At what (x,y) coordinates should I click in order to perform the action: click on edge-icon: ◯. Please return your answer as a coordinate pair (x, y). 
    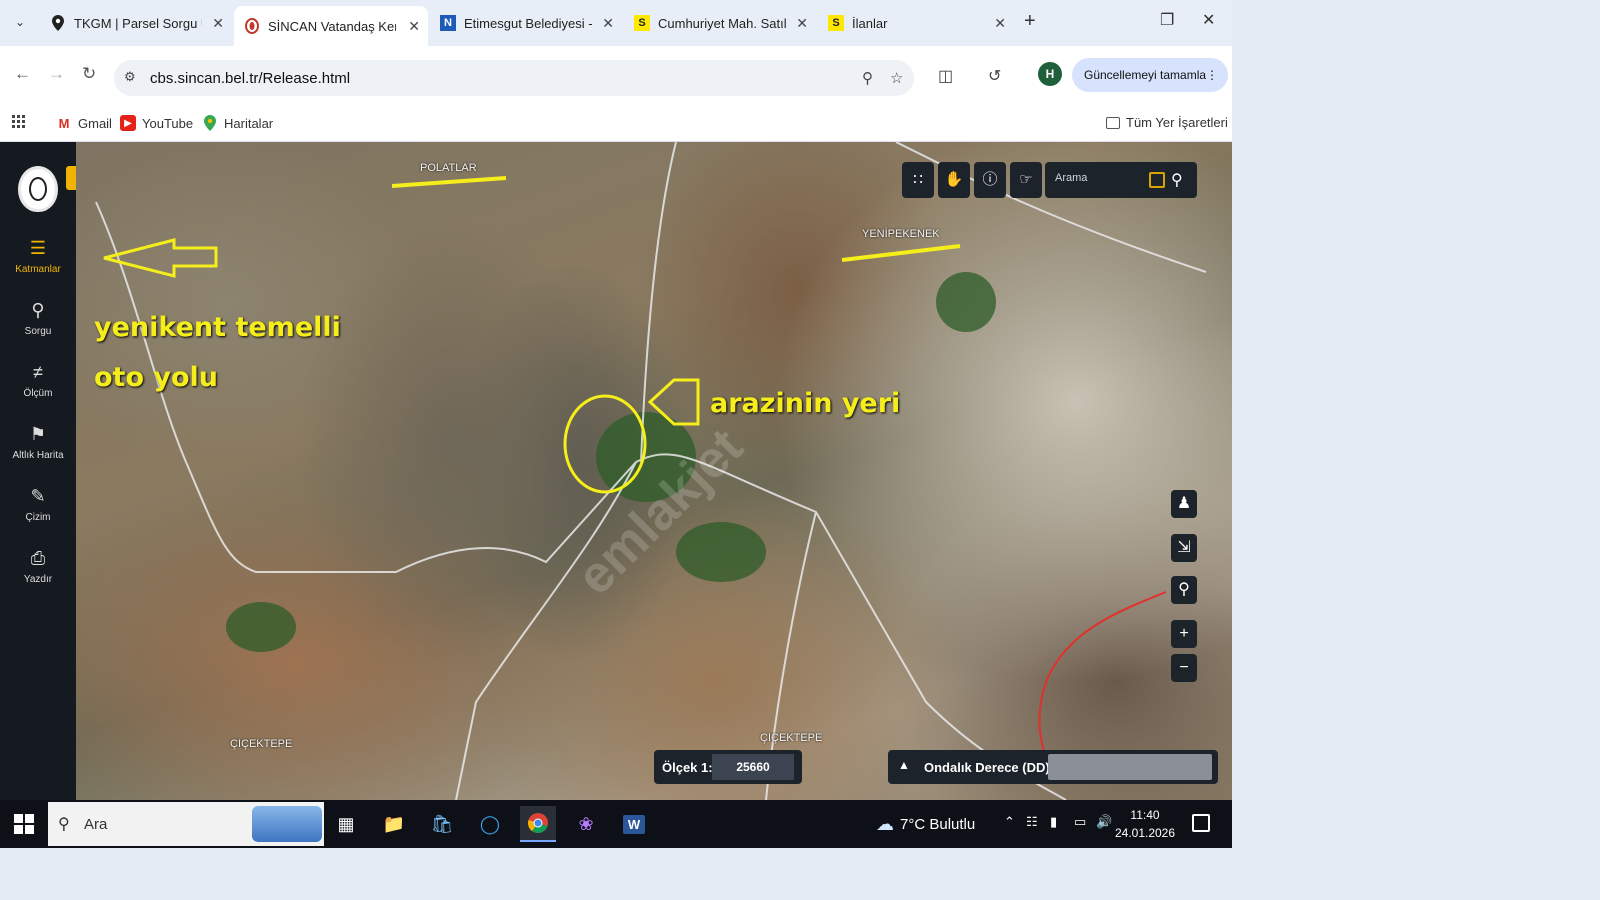
    Looking at the image, I should click on (490, 824).